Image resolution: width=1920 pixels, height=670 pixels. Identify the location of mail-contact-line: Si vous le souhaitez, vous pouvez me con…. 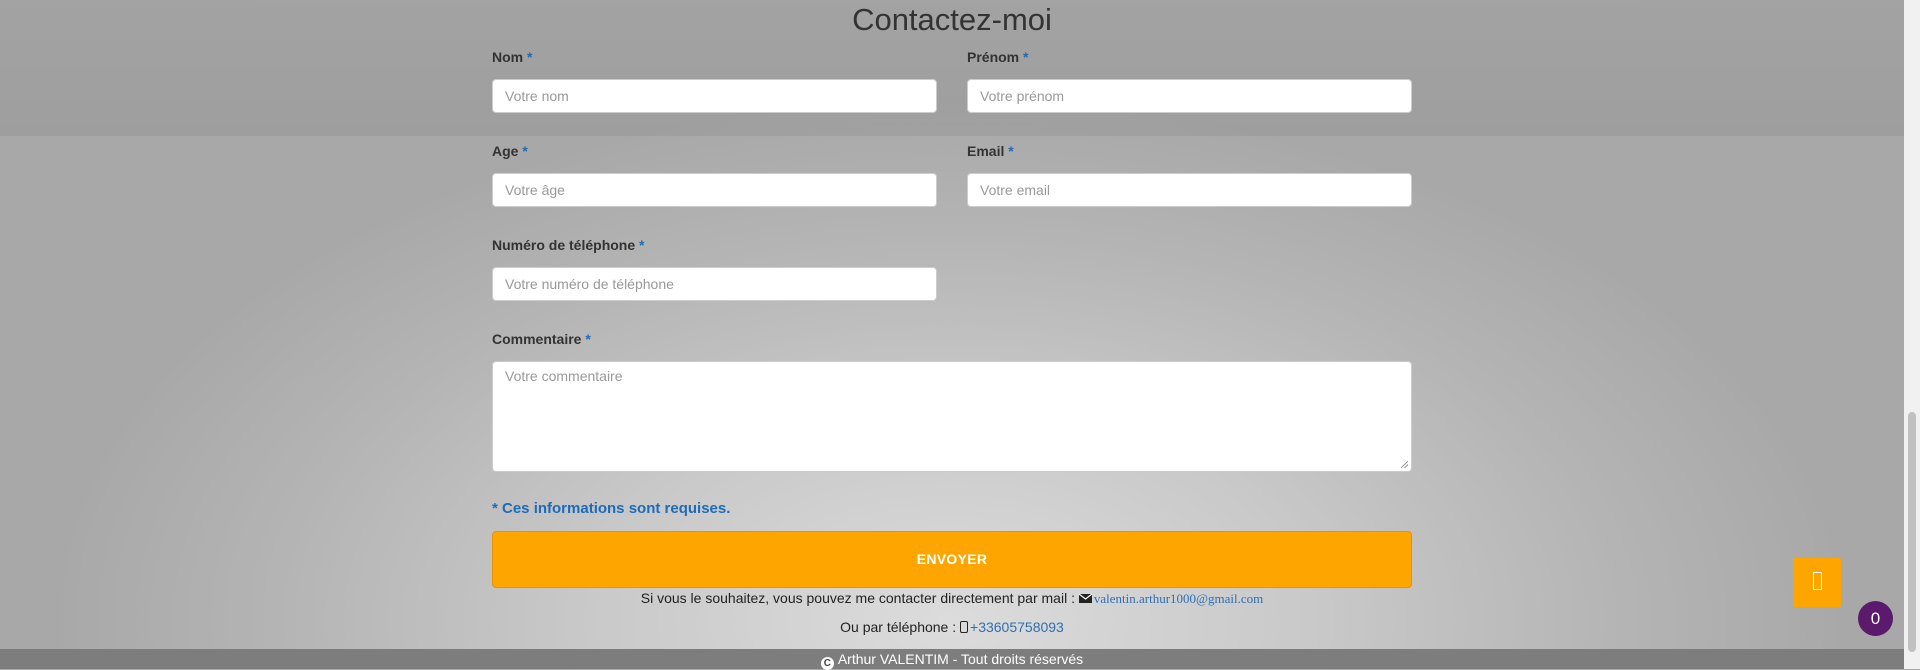
(952, 598).